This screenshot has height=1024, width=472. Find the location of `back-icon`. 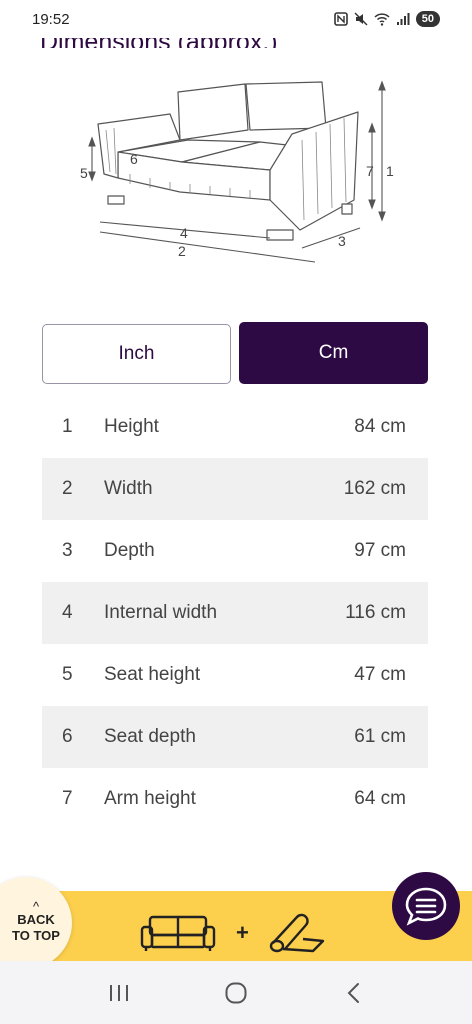

back-icon is located at coordinates (353, 992).